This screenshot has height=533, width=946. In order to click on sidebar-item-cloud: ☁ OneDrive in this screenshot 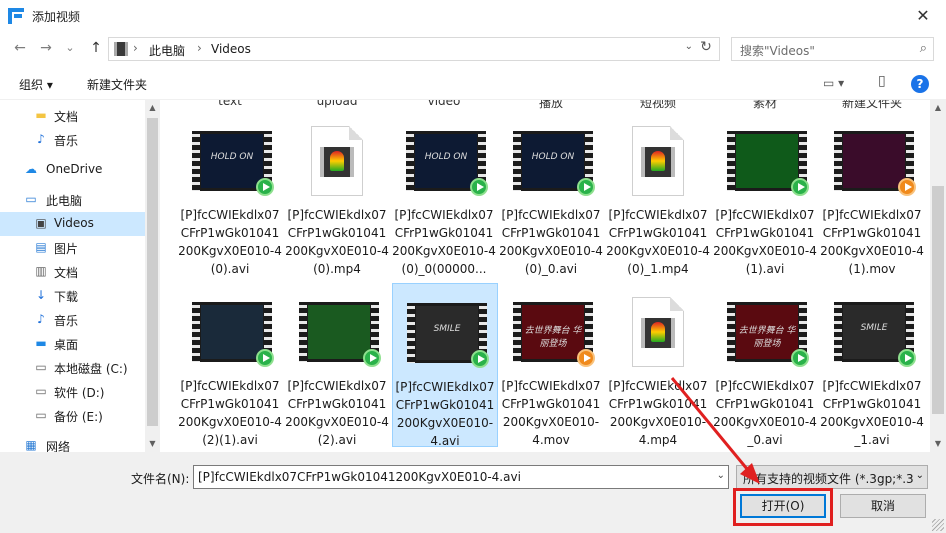, I will do `click(72, 170)`.